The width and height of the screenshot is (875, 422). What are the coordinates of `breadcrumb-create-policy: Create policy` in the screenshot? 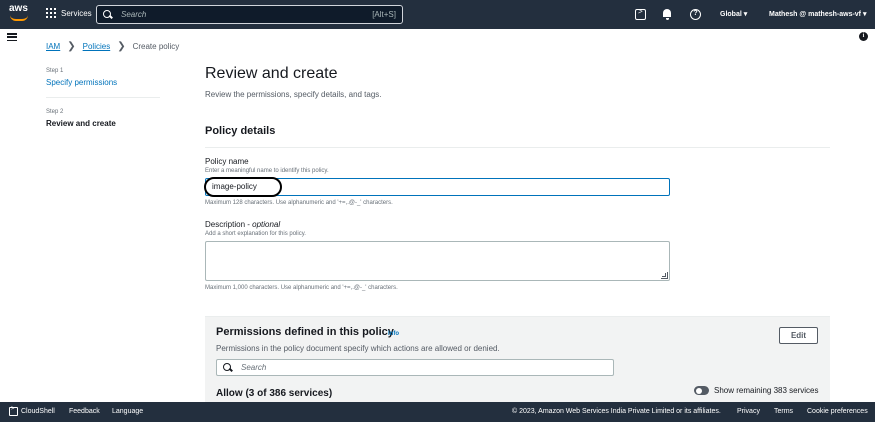 It's located at (156, 46).